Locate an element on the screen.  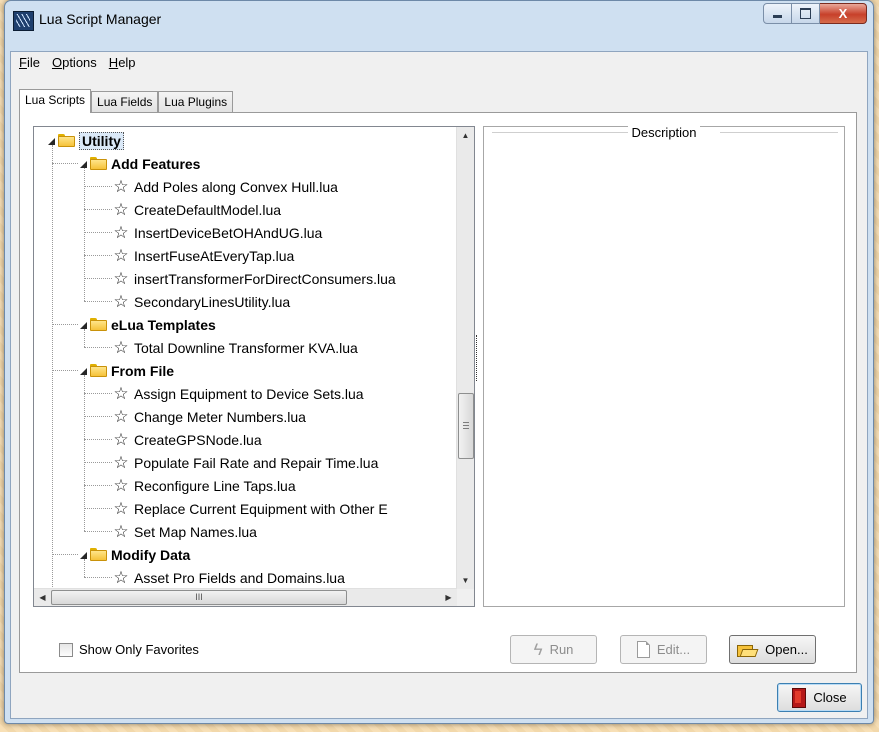
scroll-right-arrow-icon: ▶ is located at coordinates (448, 597).